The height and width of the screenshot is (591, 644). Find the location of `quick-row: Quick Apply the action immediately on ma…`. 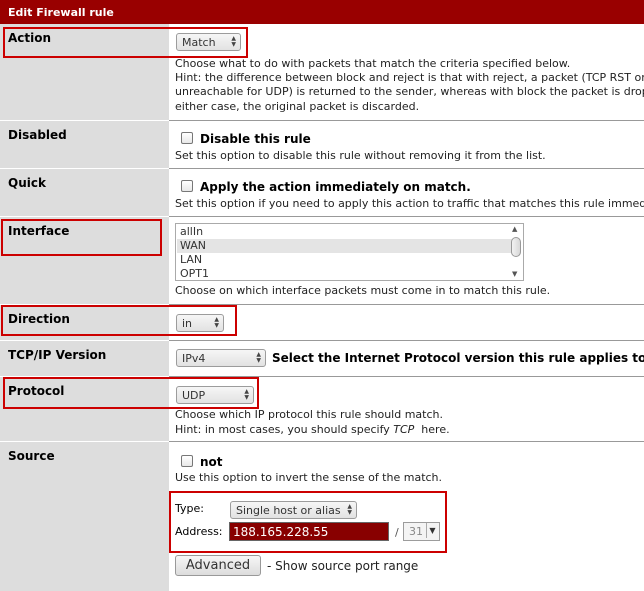

quick-row: Quick Apply the action immediately on ma… is located at coordinates (322, 192).